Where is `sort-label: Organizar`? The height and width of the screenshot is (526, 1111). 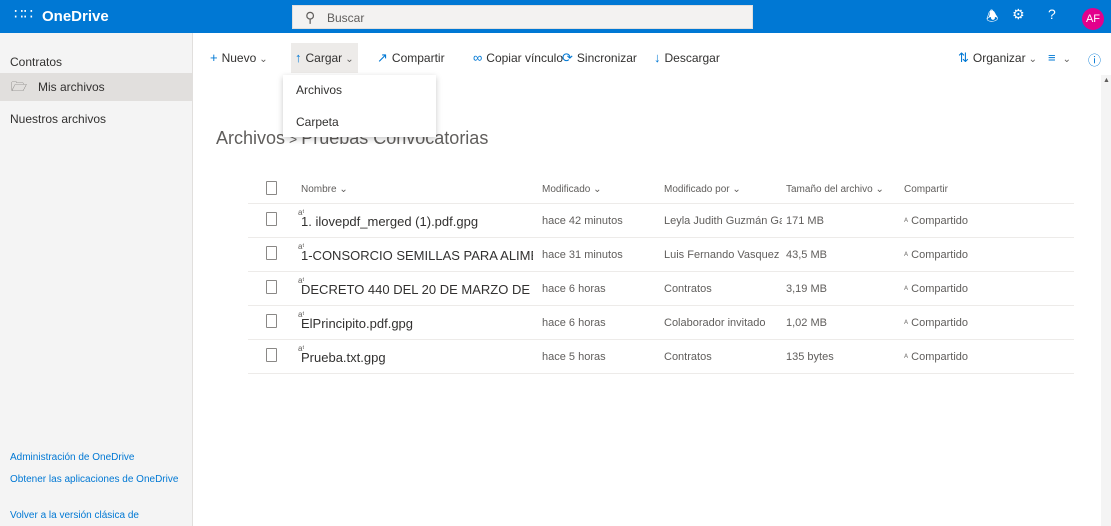 sort-label: Organizar is located at coordinates (999, 58).